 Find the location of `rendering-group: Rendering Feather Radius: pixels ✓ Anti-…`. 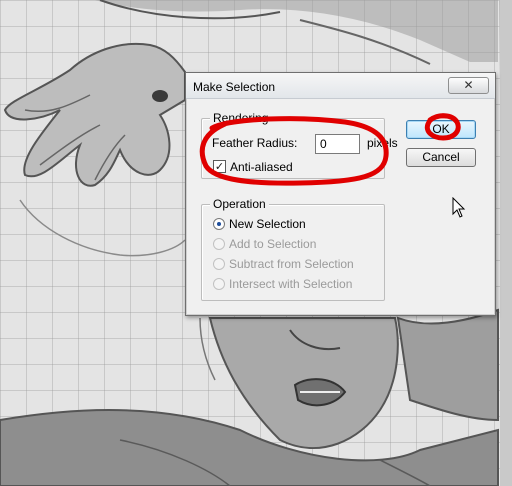

rendering-group: Rendering Feather Radius: pixels ✓ Anti-… is located at coordinates (299, 145).